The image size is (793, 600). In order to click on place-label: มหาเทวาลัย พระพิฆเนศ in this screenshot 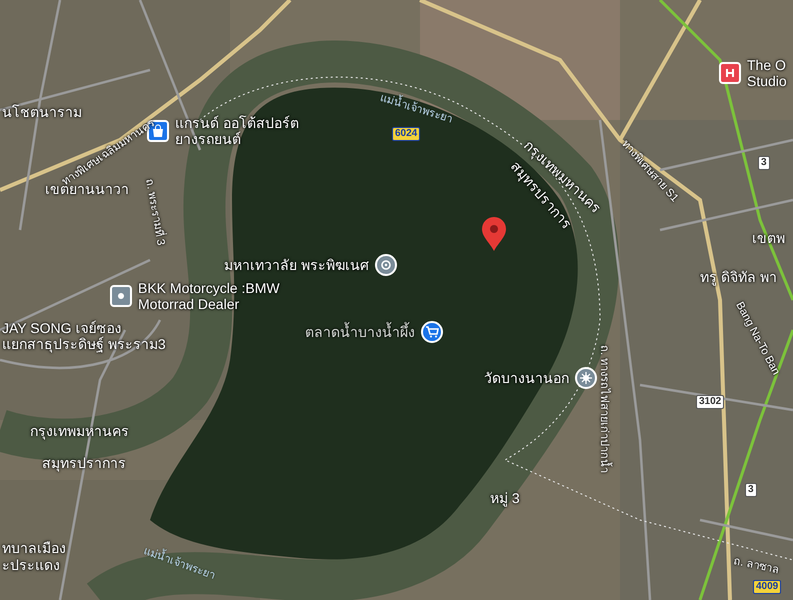, I will do `click(296, 265)`.